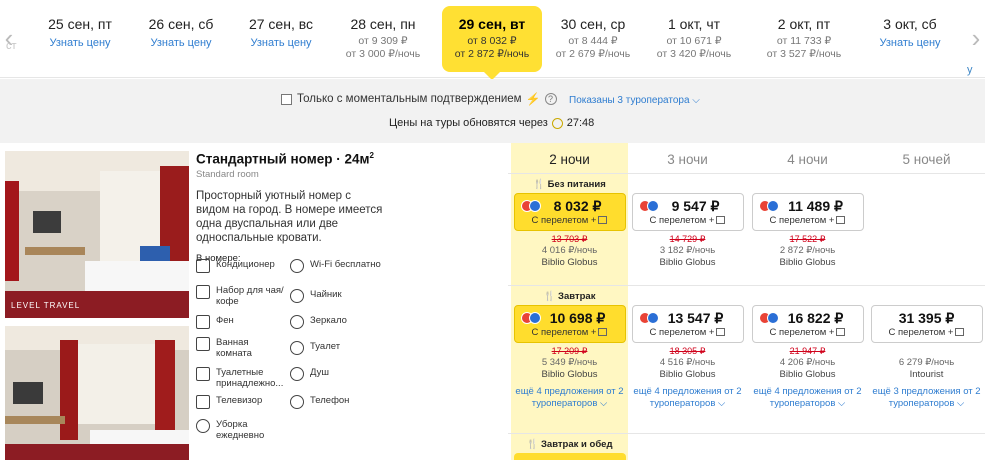  Describe the element at coordinates (576, 444) in the screenshot. I see `meal-label-text: Завтрак и обед` at that location.